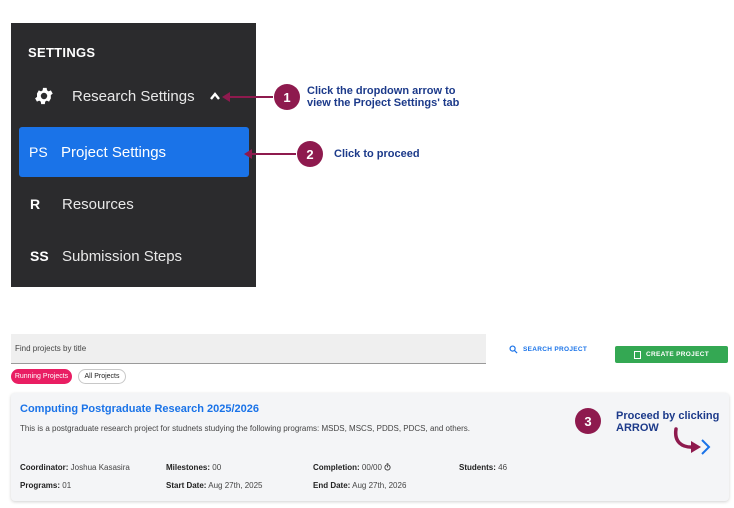 This screenshot has height=508, width=734. I want to click on search-input: Find projects by title, so click(248, 349).